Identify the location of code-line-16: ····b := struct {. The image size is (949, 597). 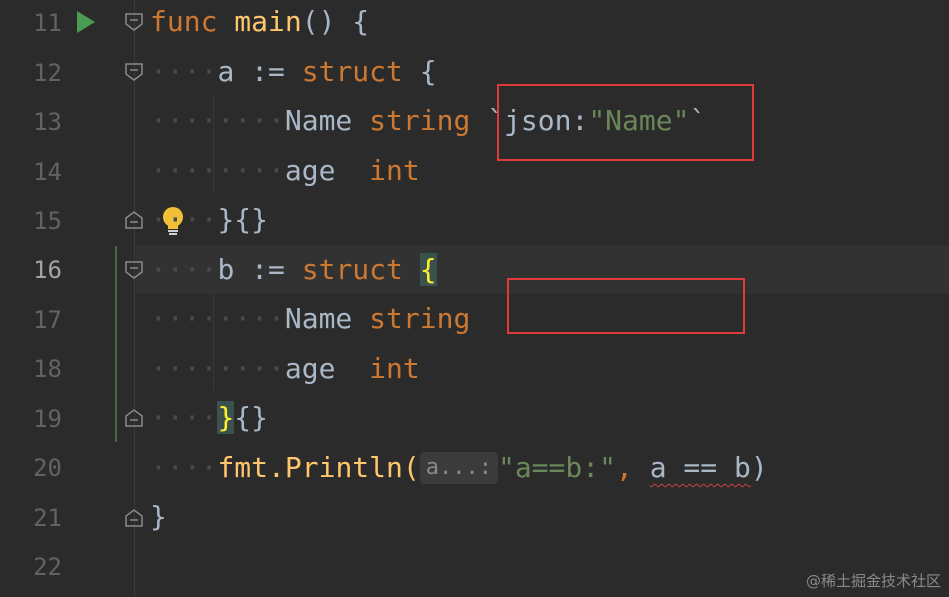
(293, 270).